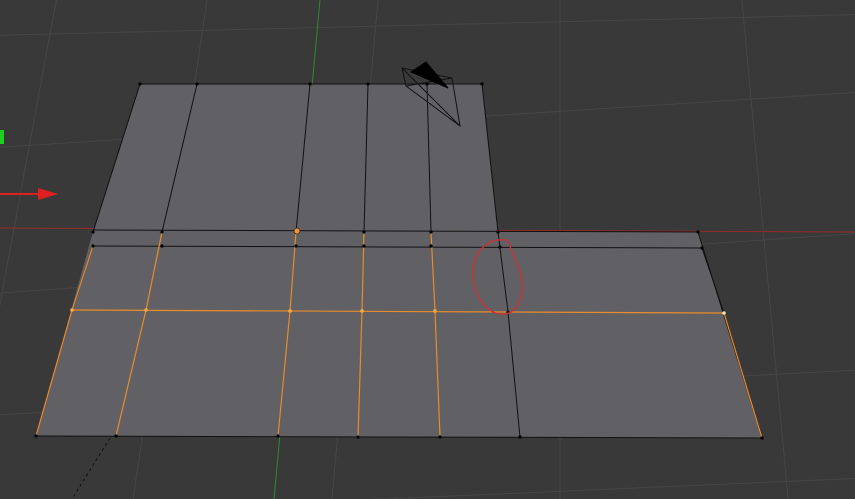  Describe the element at coordinates (48, 194) in the screenshot. I see `manipulator-x-arrow` at that location.